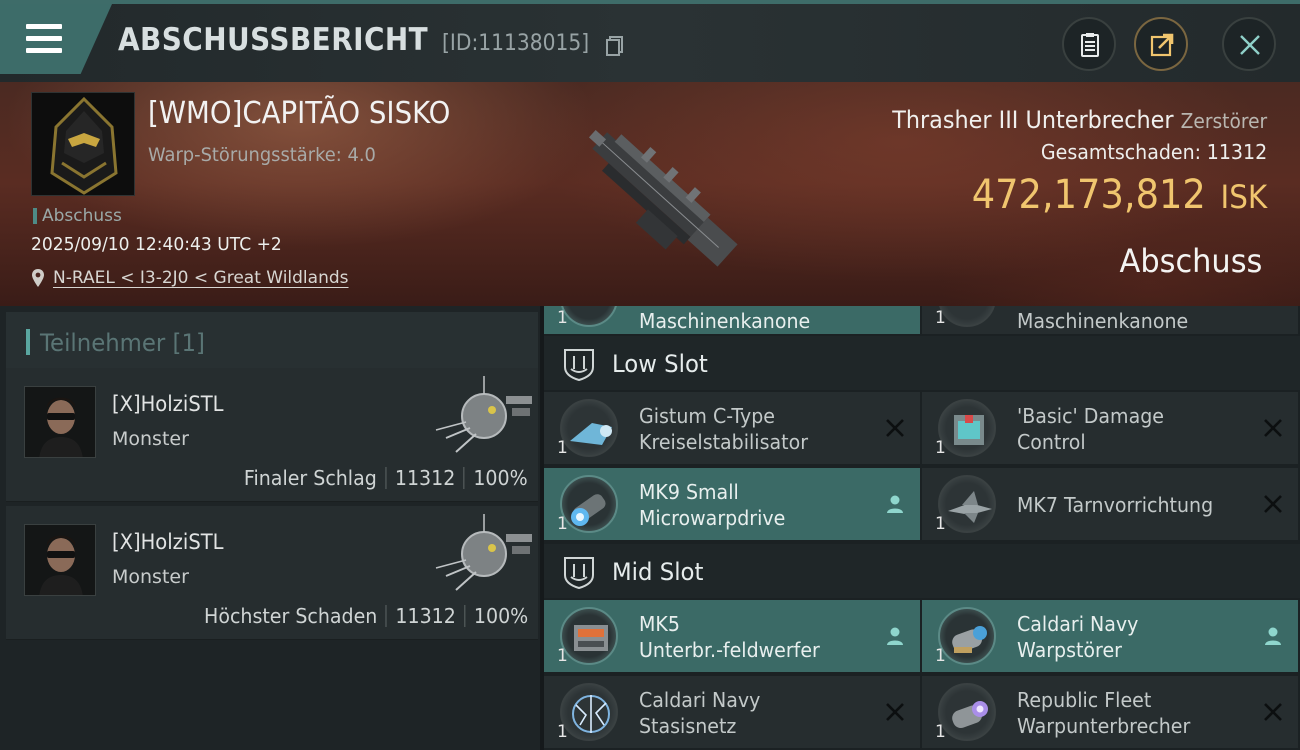 The width and height of the screenshot is (1300, 750). I want to click on module-name: Caldari Navy Warpstörer, so click(1078, 637).